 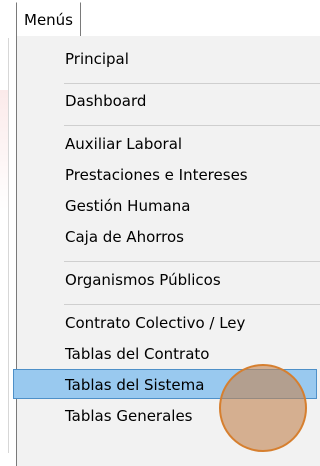 What do you see at coordinates (8, 226) in the screenshot?
I see `window-edge` at bounding box center [8, 226].